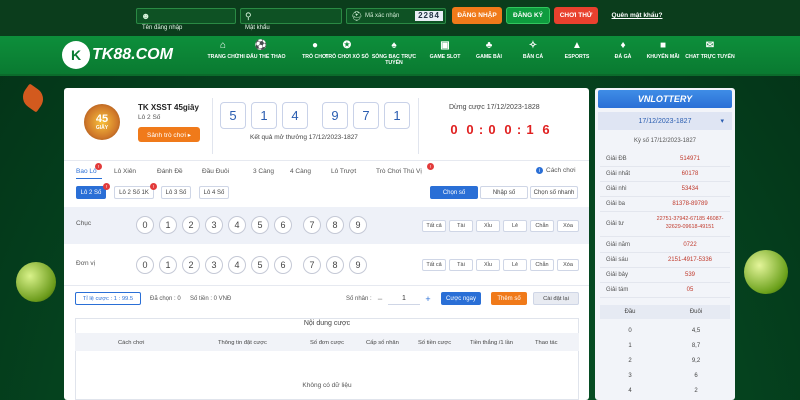 This screenshot has height=400, width=800. What do you see at coordinates (508, 129) in the screenshot?
I see `countdown-digit: 0` at bounding box center [508, 129].